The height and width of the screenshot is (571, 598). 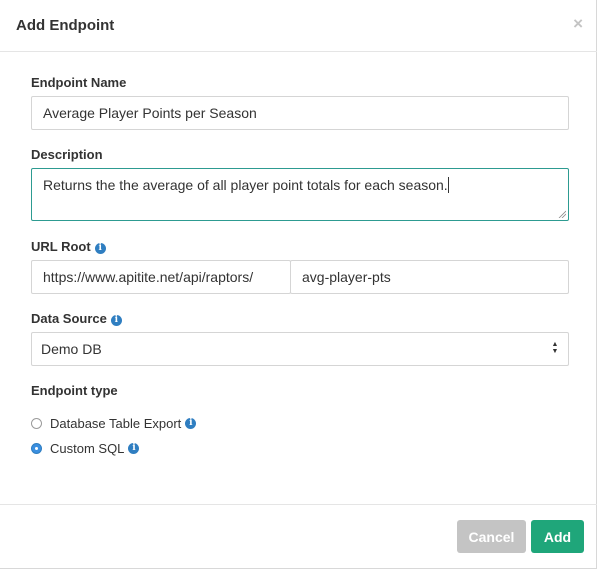 I want to click on radio-label: Database Table Export, so click(x=116, y=423).